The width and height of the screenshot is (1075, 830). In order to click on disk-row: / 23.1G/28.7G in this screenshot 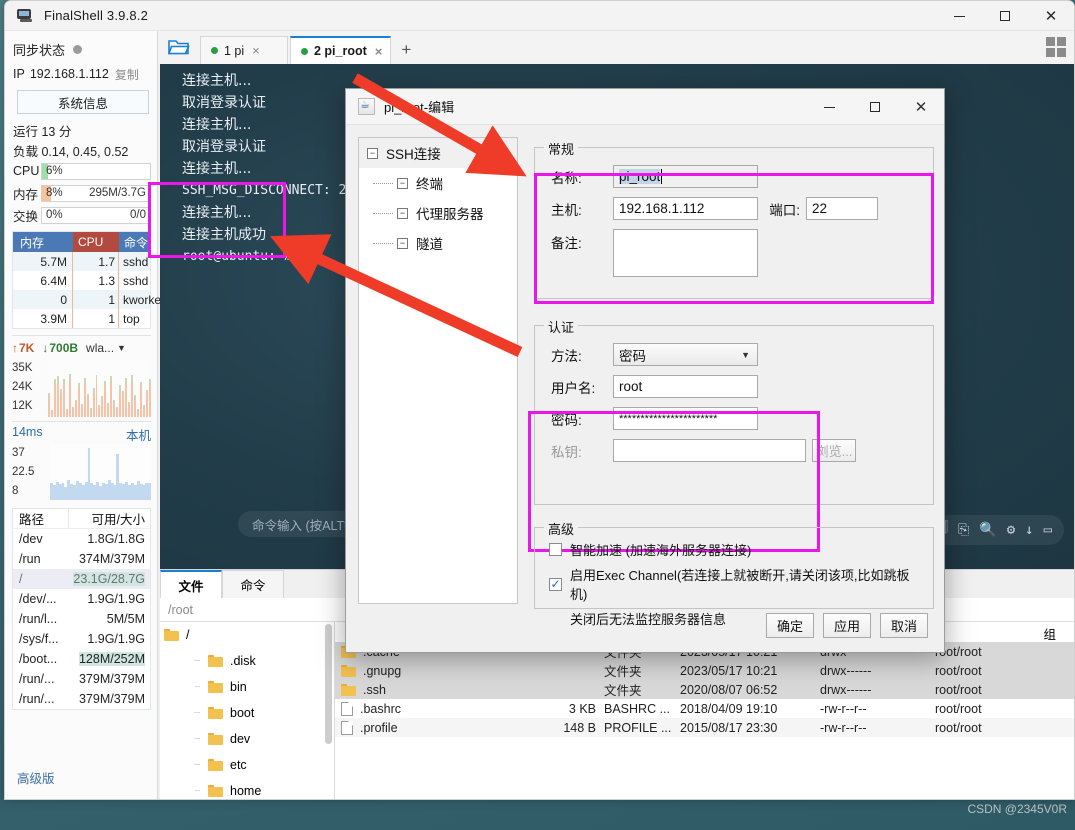, I will do `click(81, 579)`.